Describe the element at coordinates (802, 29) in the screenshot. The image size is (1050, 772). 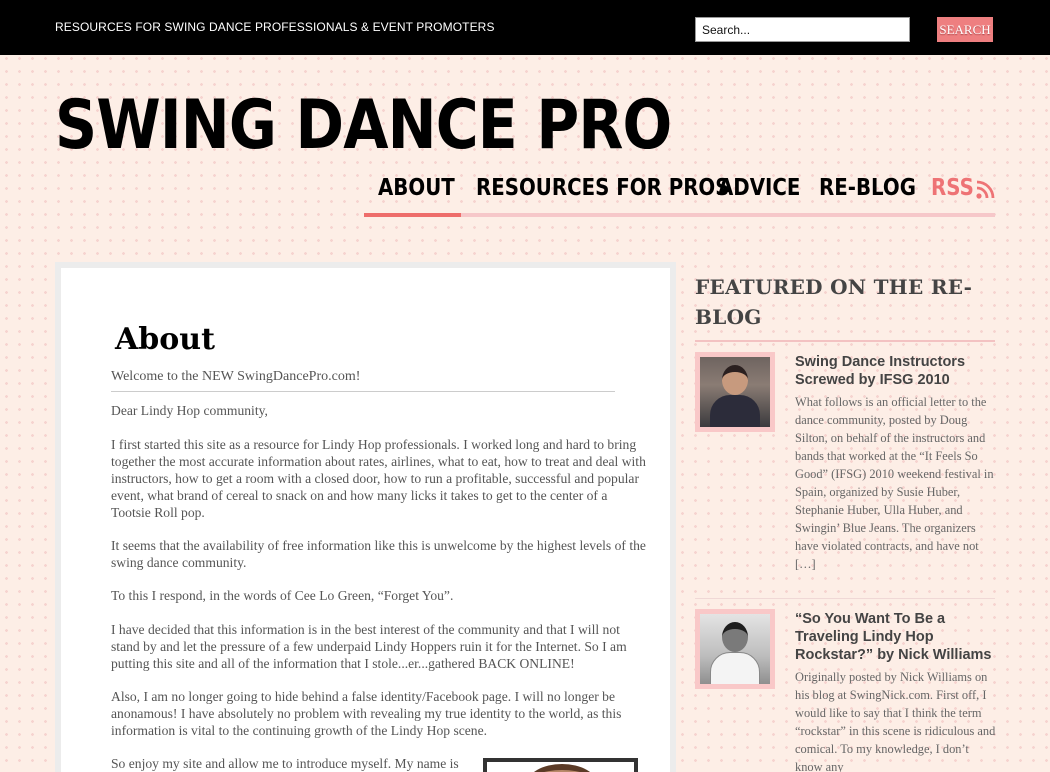
I see `search-input` at that location.